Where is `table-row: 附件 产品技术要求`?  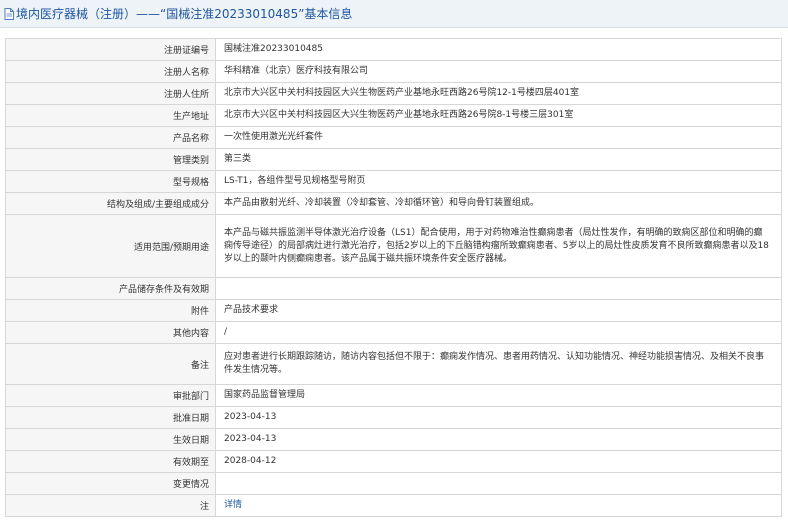
table-row: 附件 产品技术要求 is located at coordinates (393, 310).